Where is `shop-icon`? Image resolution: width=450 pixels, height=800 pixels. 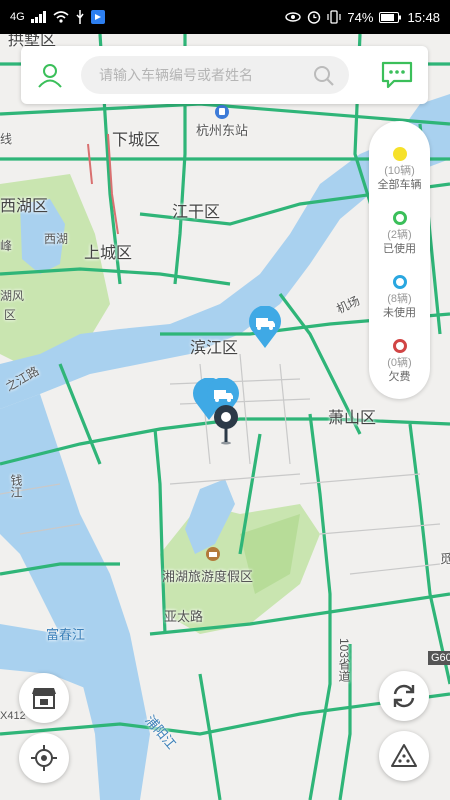 shop-icon is located at coordinates (44, 698).